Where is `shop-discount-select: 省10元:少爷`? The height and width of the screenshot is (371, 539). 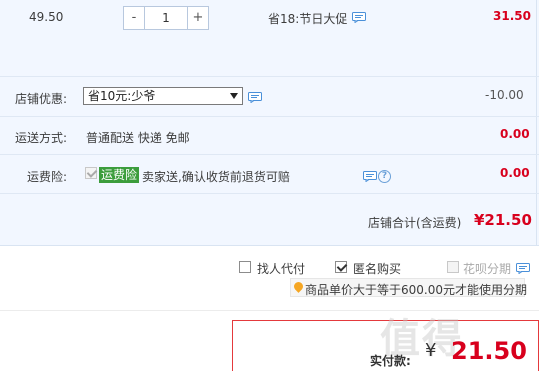
shop-discount-select: 省10元:少爷 is located at coordinates (163, 96).